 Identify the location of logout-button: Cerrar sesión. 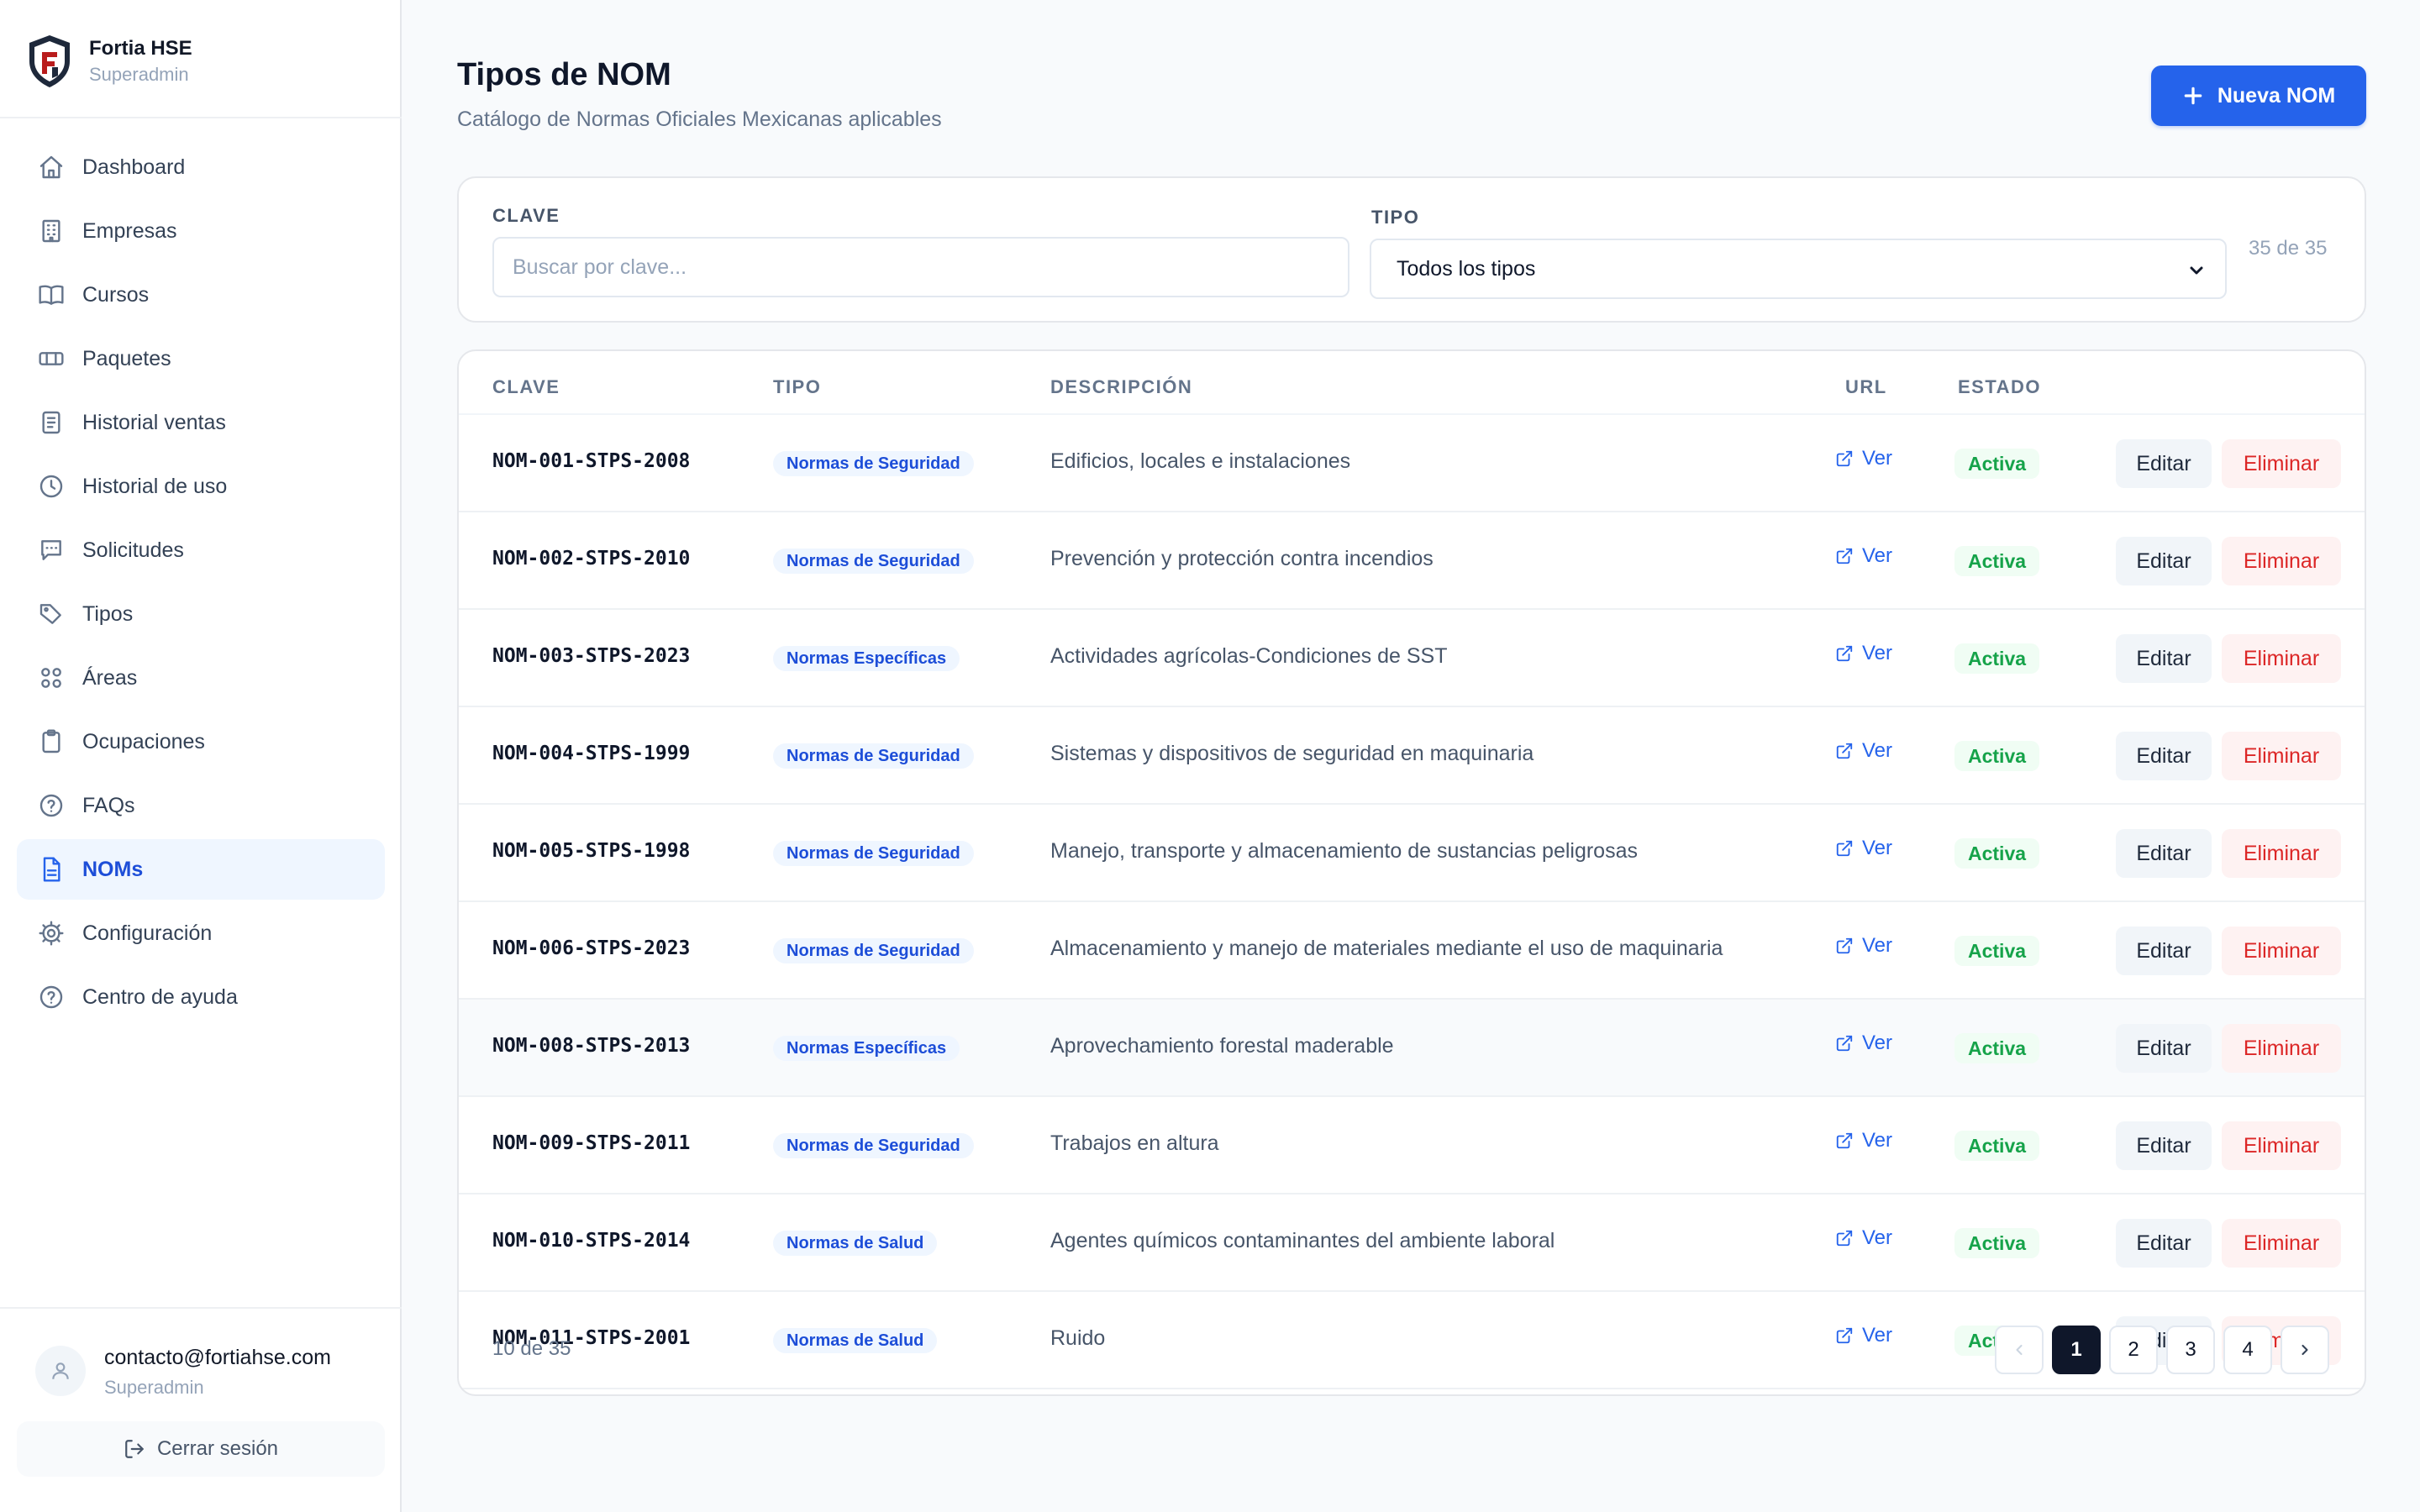
(201, 1449).